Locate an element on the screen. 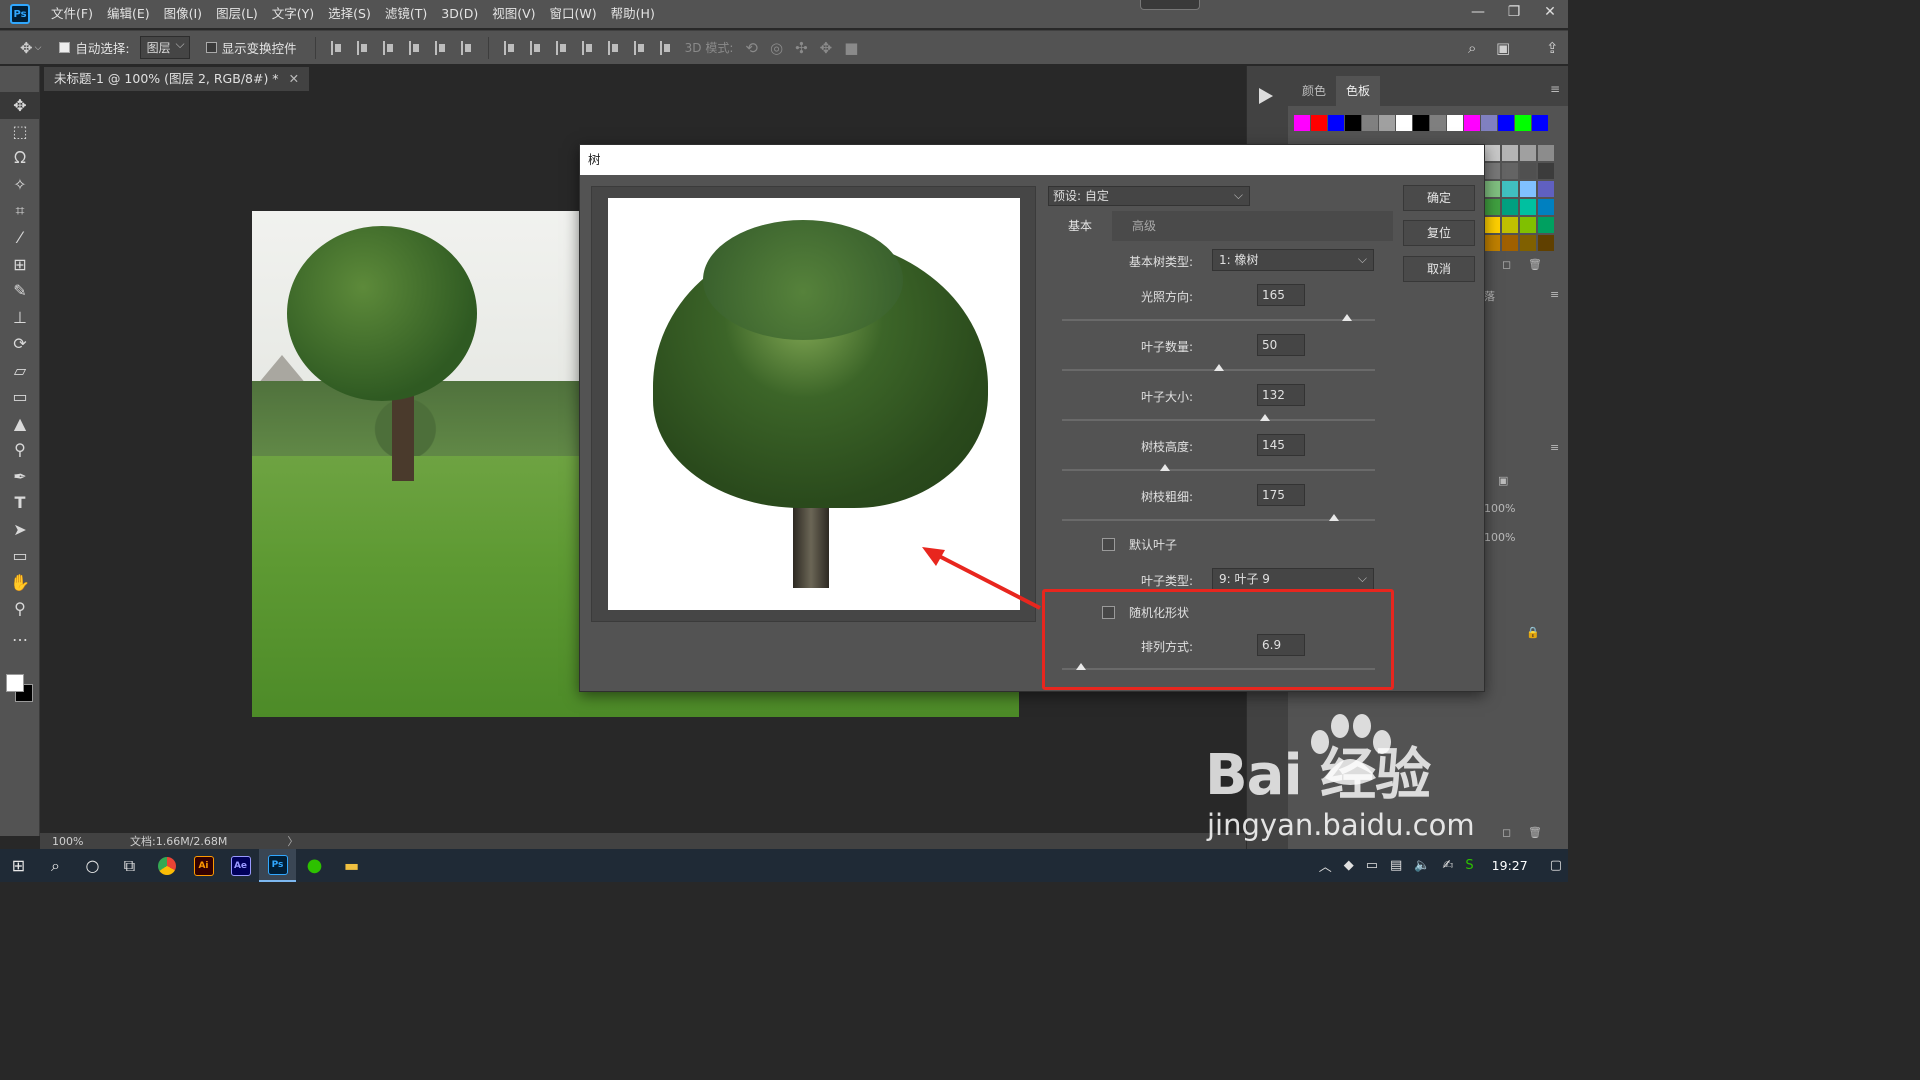 The width and height of the screenshot is (1920, 1080). dodge-tool-icon: ⚲ is located at coordinates (20, 450).